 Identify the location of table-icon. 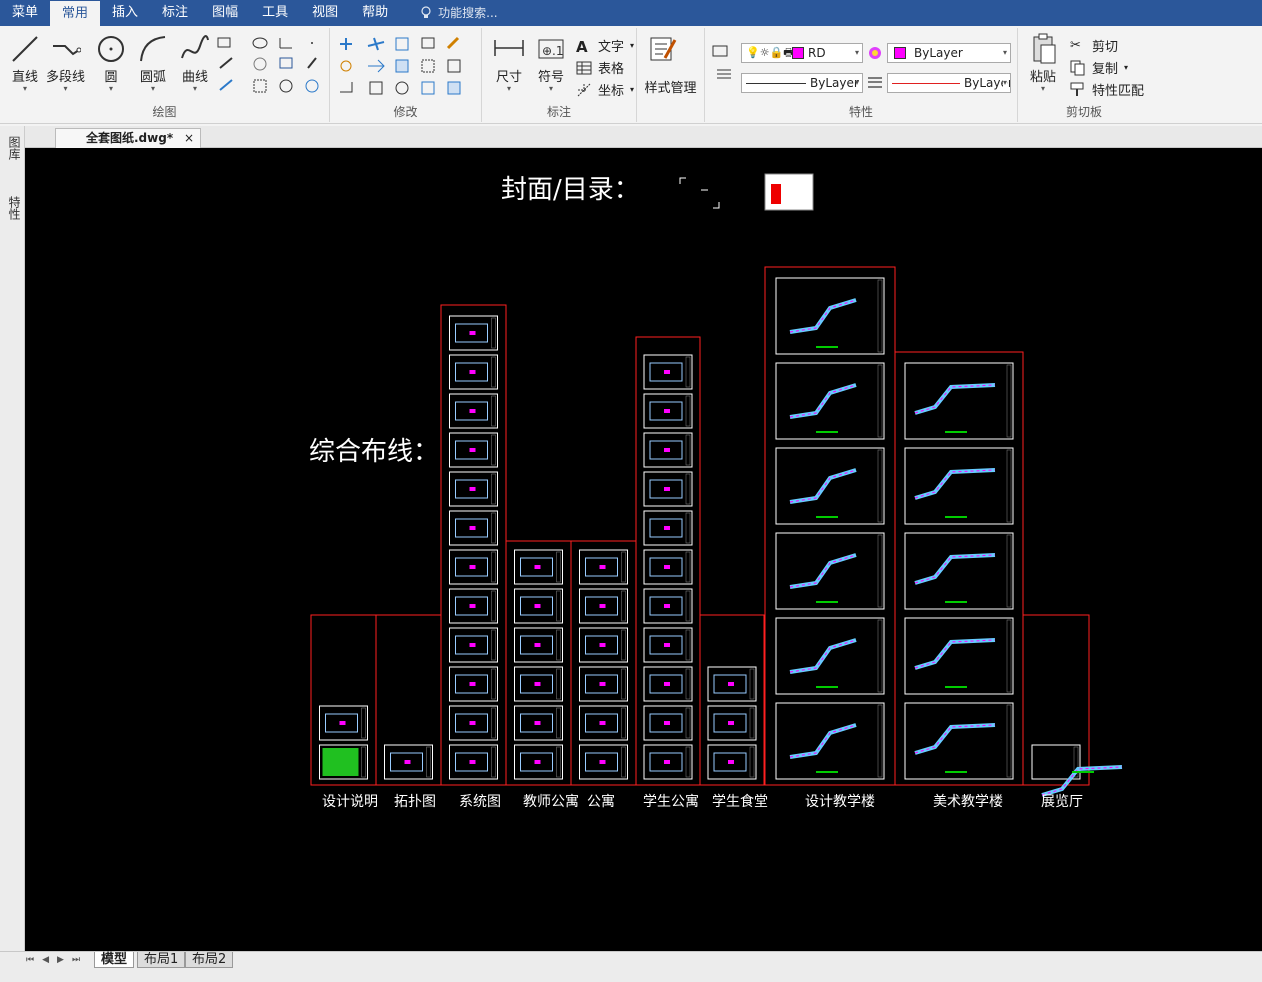
(584, 67).